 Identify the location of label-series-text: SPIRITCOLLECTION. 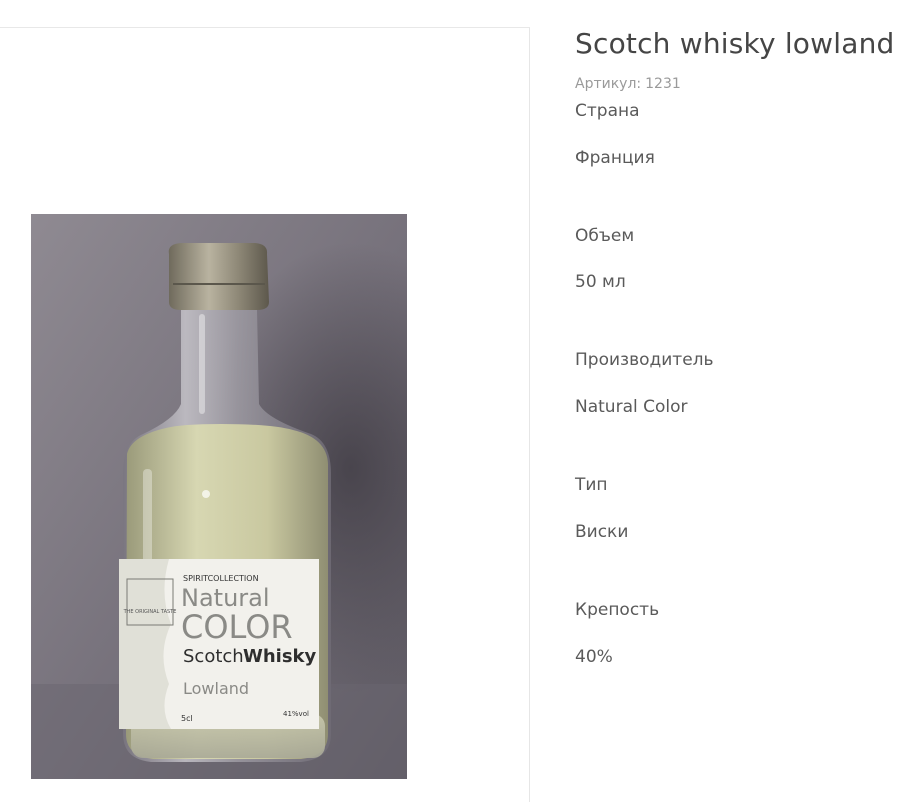
(221, 578).